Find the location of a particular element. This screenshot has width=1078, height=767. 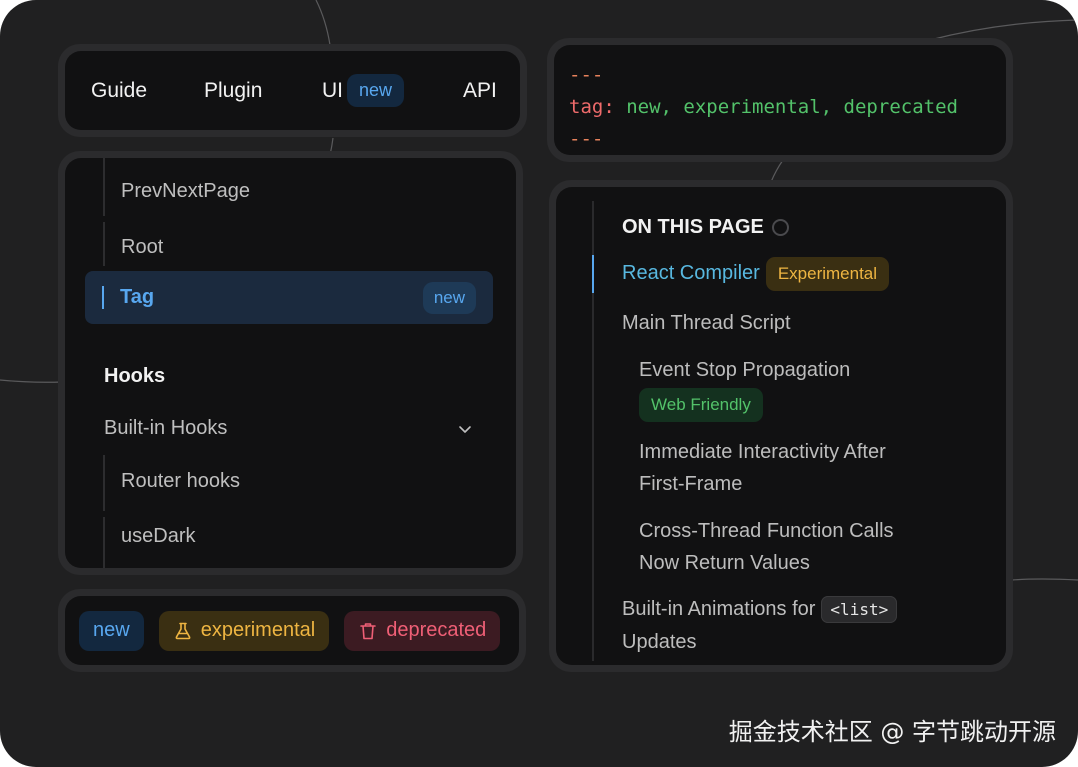

code-value: new, experimental, deprecated is located at coordinates (792, 107).